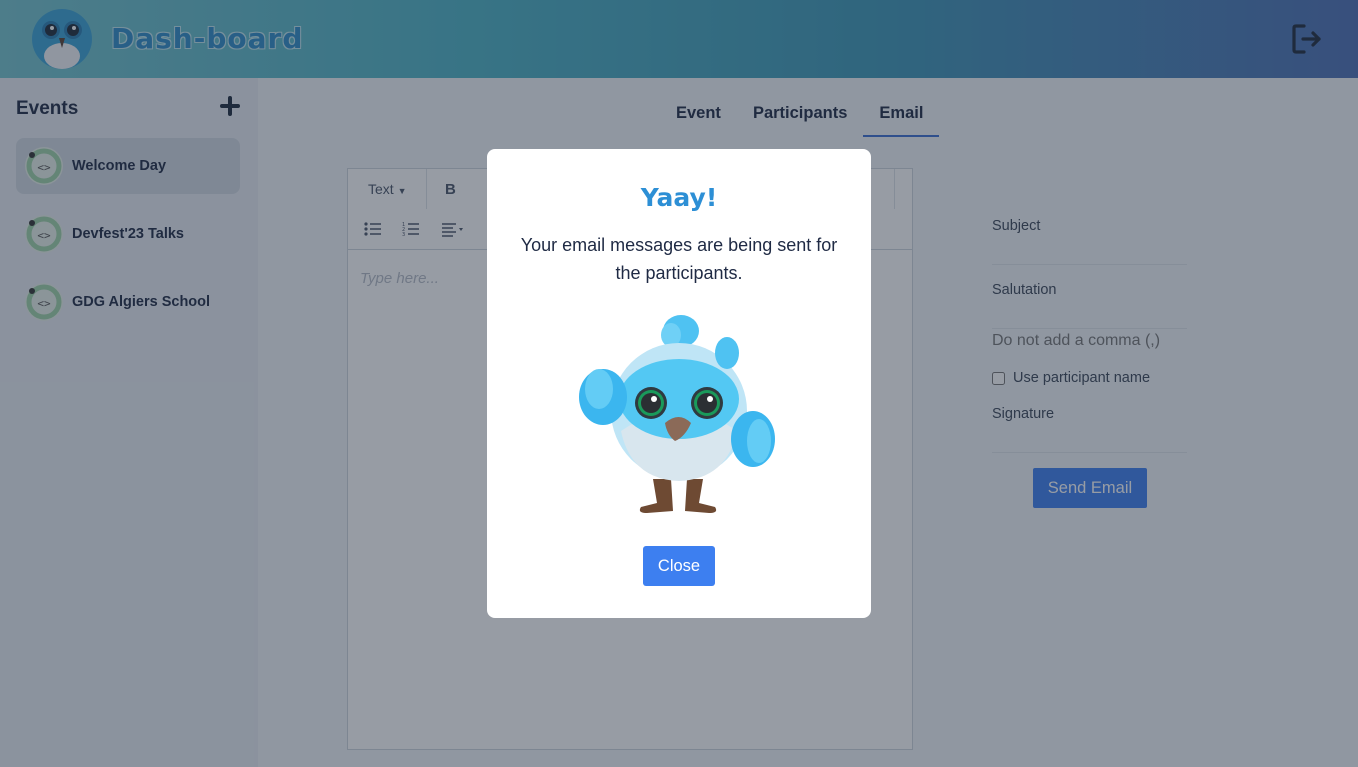  I want to click on owl-mascot-icon, so click(679, 416).